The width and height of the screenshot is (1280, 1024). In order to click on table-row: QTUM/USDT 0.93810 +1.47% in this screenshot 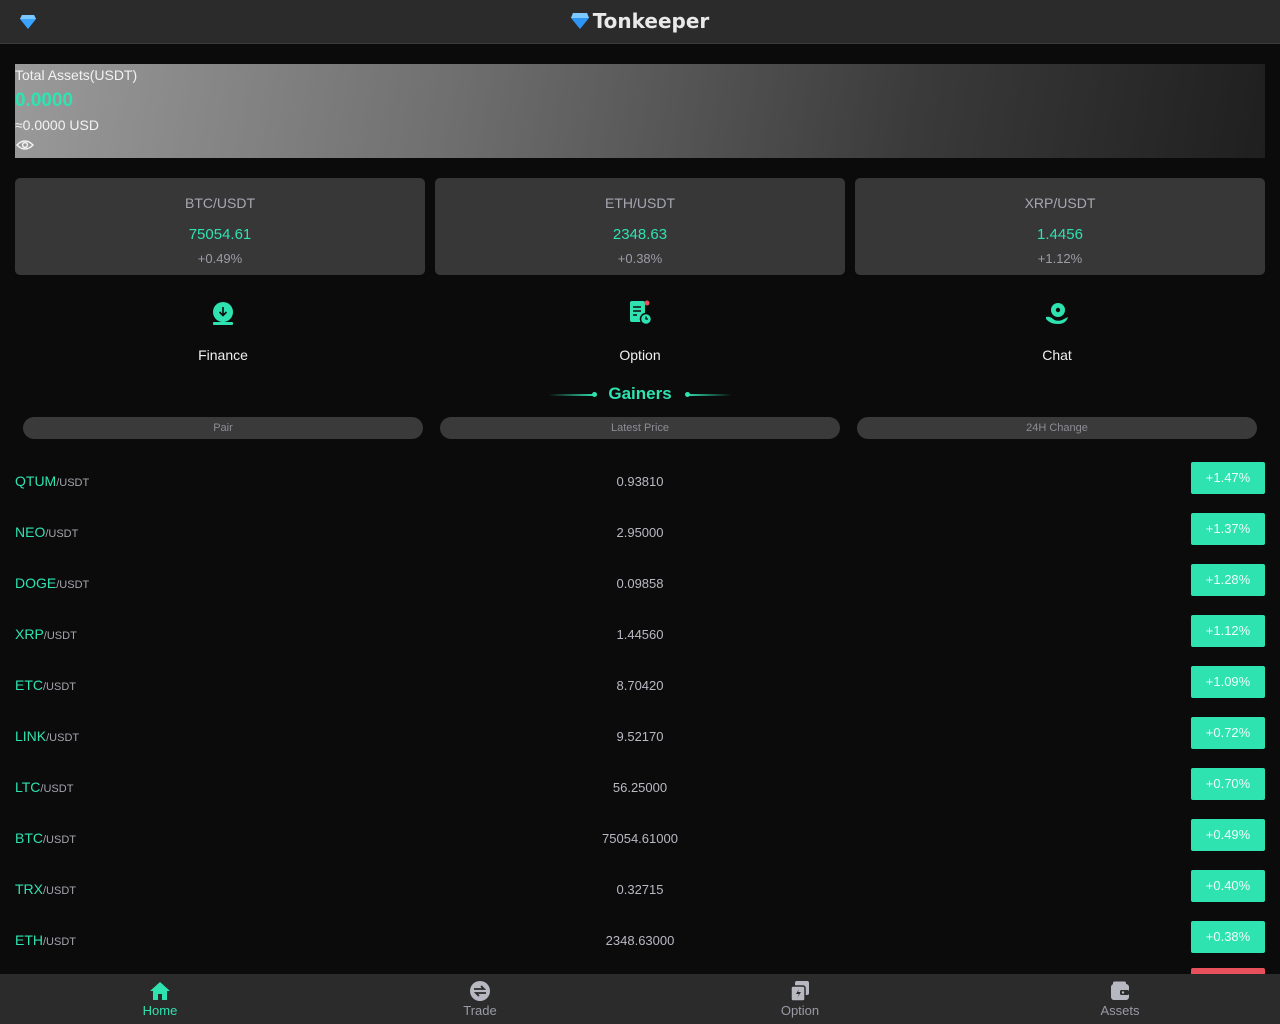, I will do `click(640, 483)`.